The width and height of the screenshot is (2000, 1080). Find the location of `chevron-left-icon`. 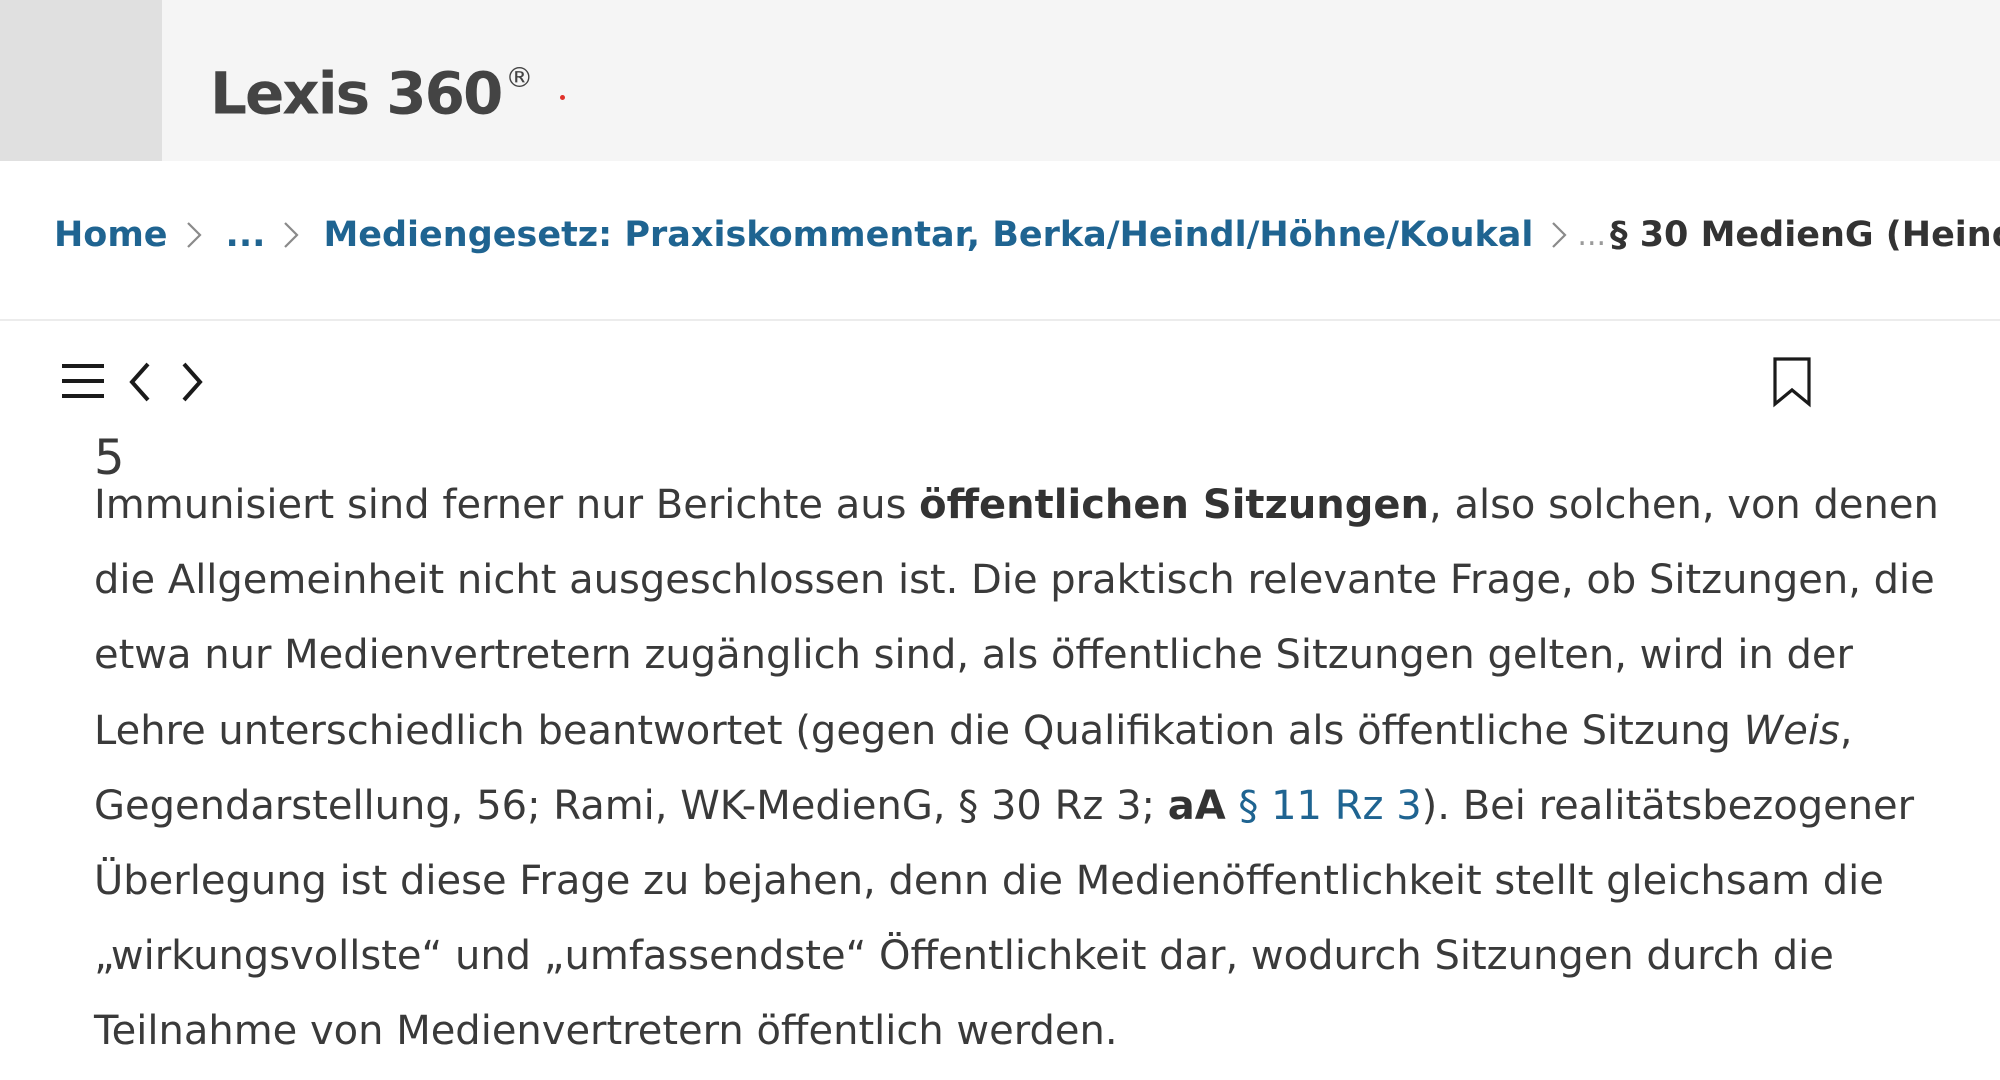

chevron-left-icon is located at coordinates (140, 382).